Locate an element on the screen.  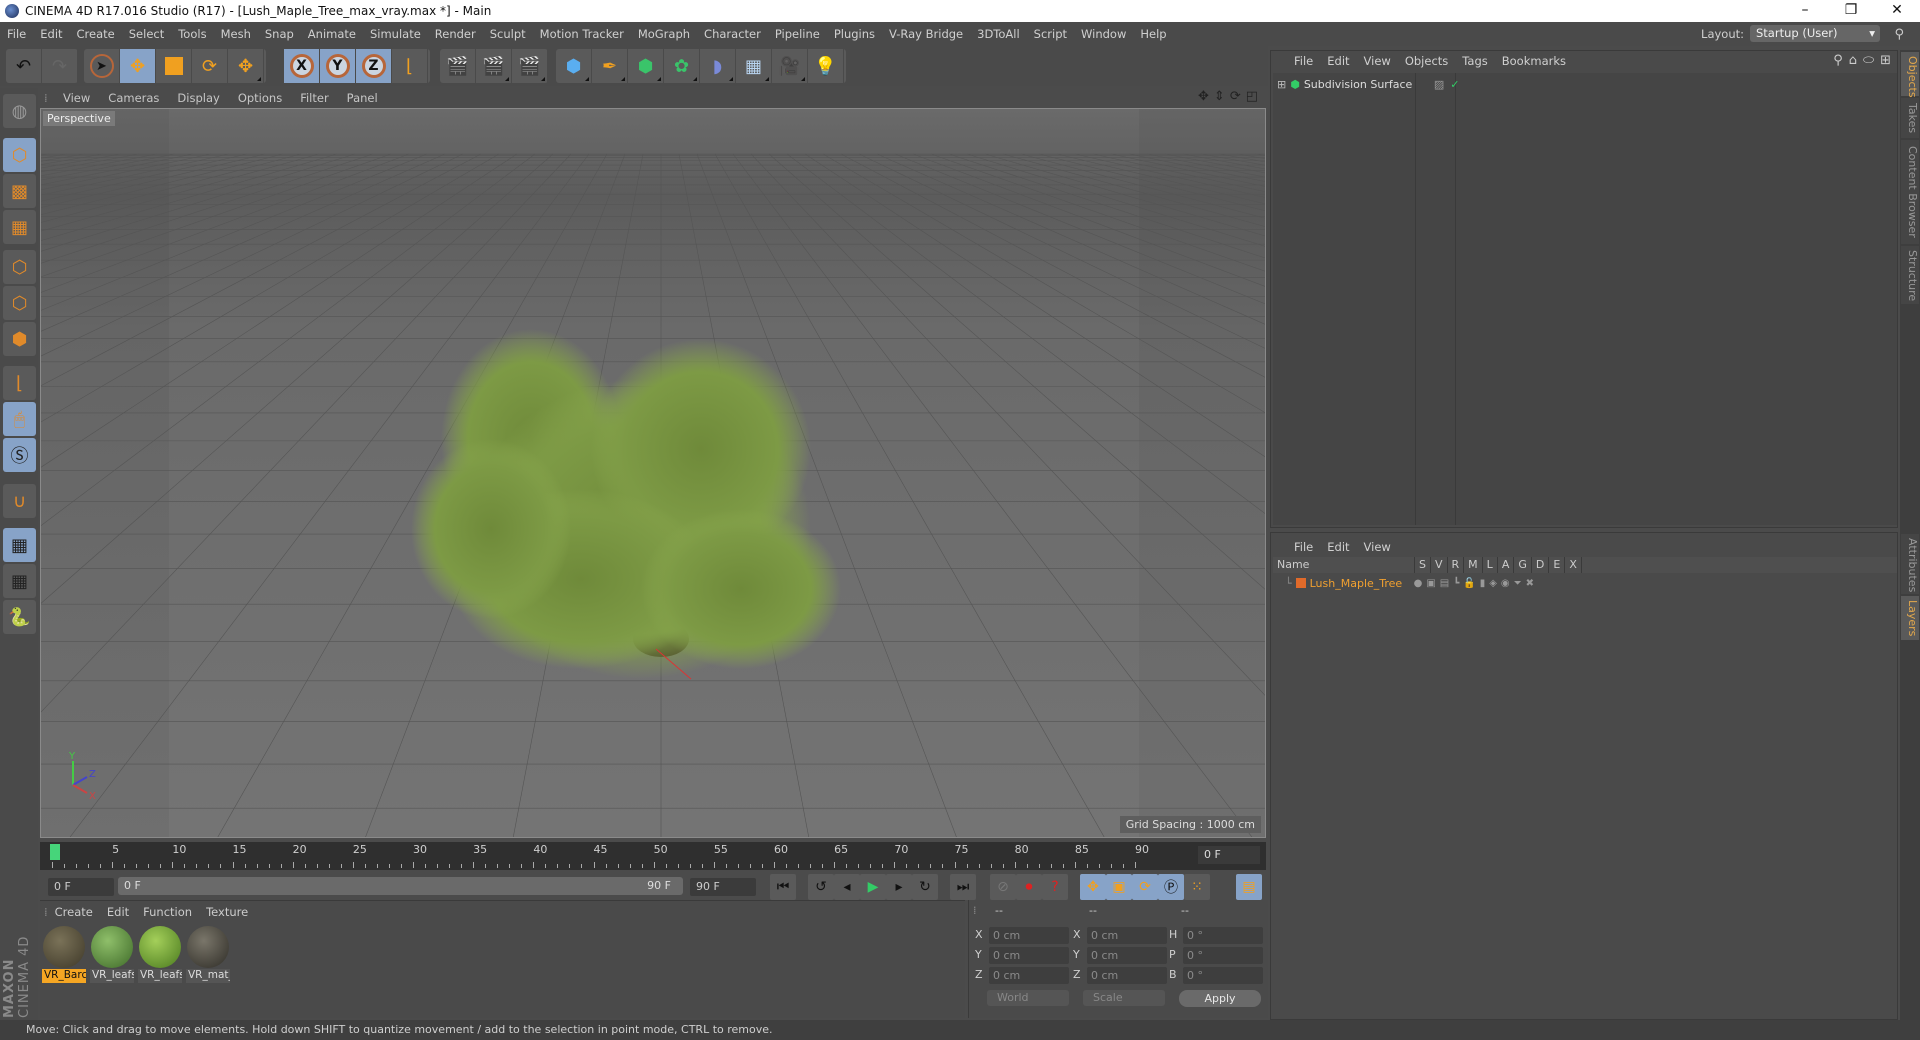
polygons-mode-icon: ⬢ is located at coordinates (19, 339).